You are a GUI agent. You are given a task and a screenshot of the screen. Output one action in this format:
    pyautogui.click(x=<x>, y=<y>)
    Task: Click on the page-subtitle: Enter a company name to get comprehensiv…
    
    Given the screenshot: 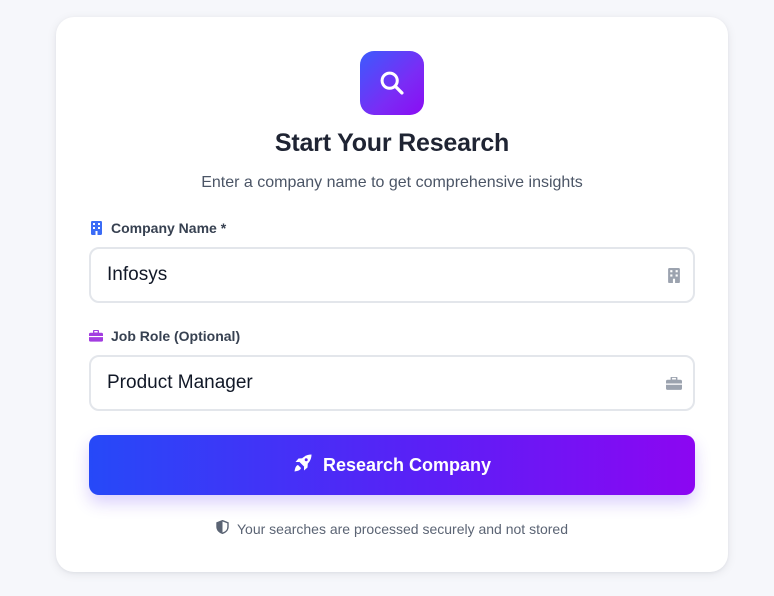 What is the action you would take?
    pyautogui.click(x=392, y=182)
    